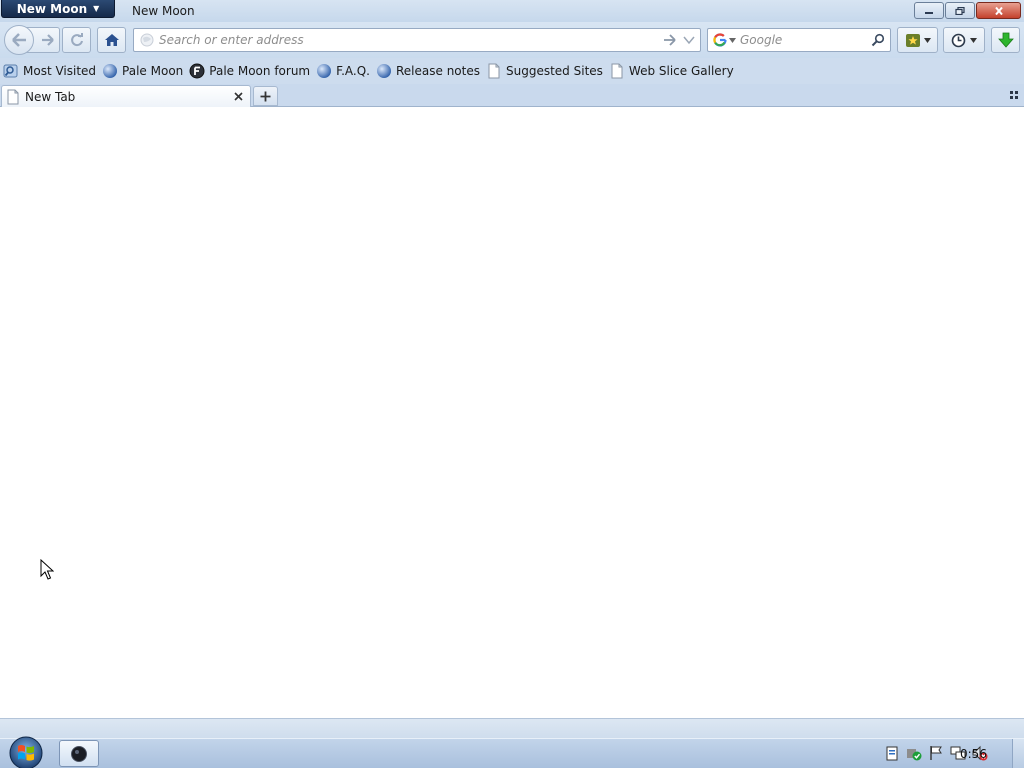 The height and width of the screenshot is (768, 1024). I want to click on new-tab-button, so click(265, 96).